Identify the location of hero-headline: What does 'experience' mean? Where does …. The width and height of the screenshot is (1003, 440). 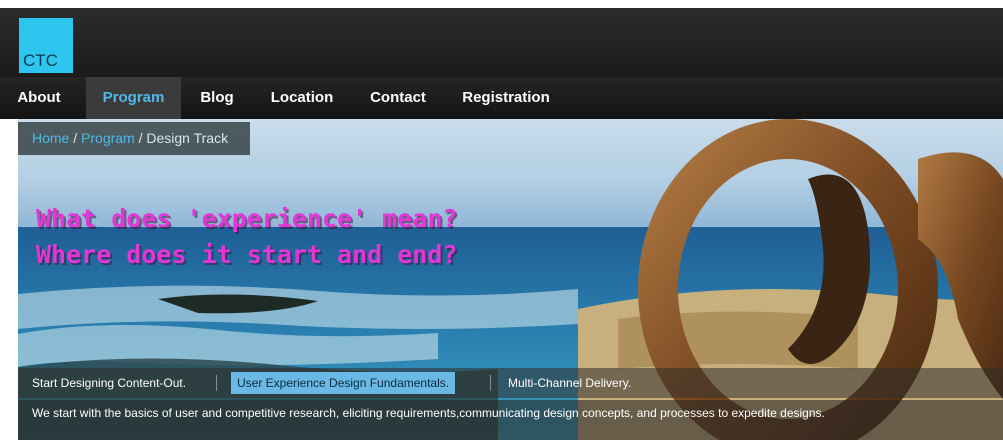
(246, 237).